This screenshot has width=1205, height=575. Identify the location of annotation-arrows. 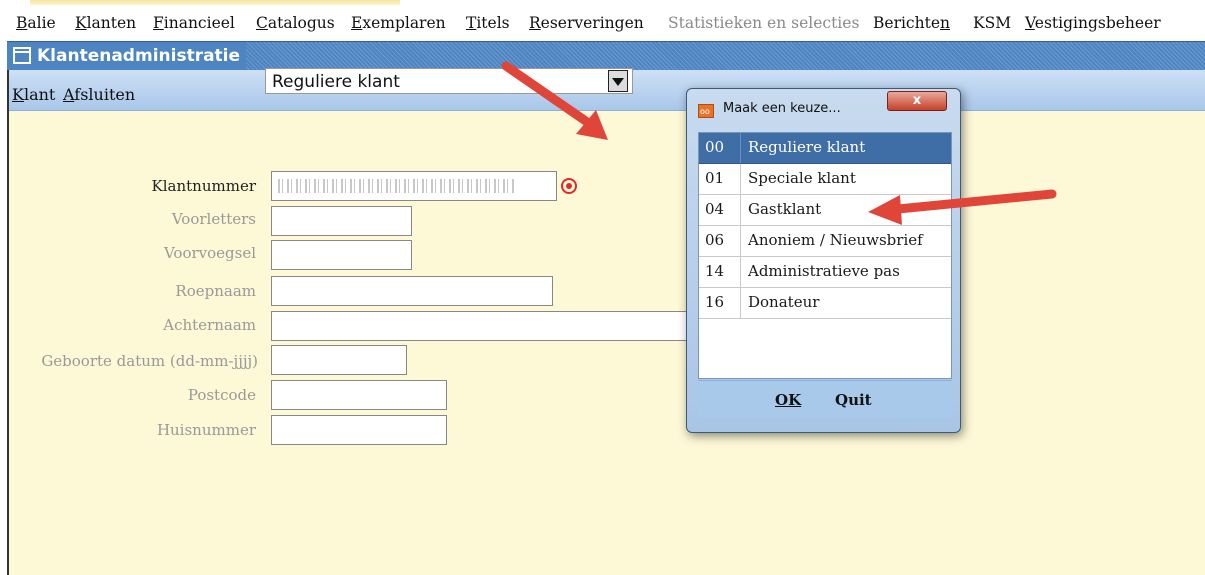
(779, 143).